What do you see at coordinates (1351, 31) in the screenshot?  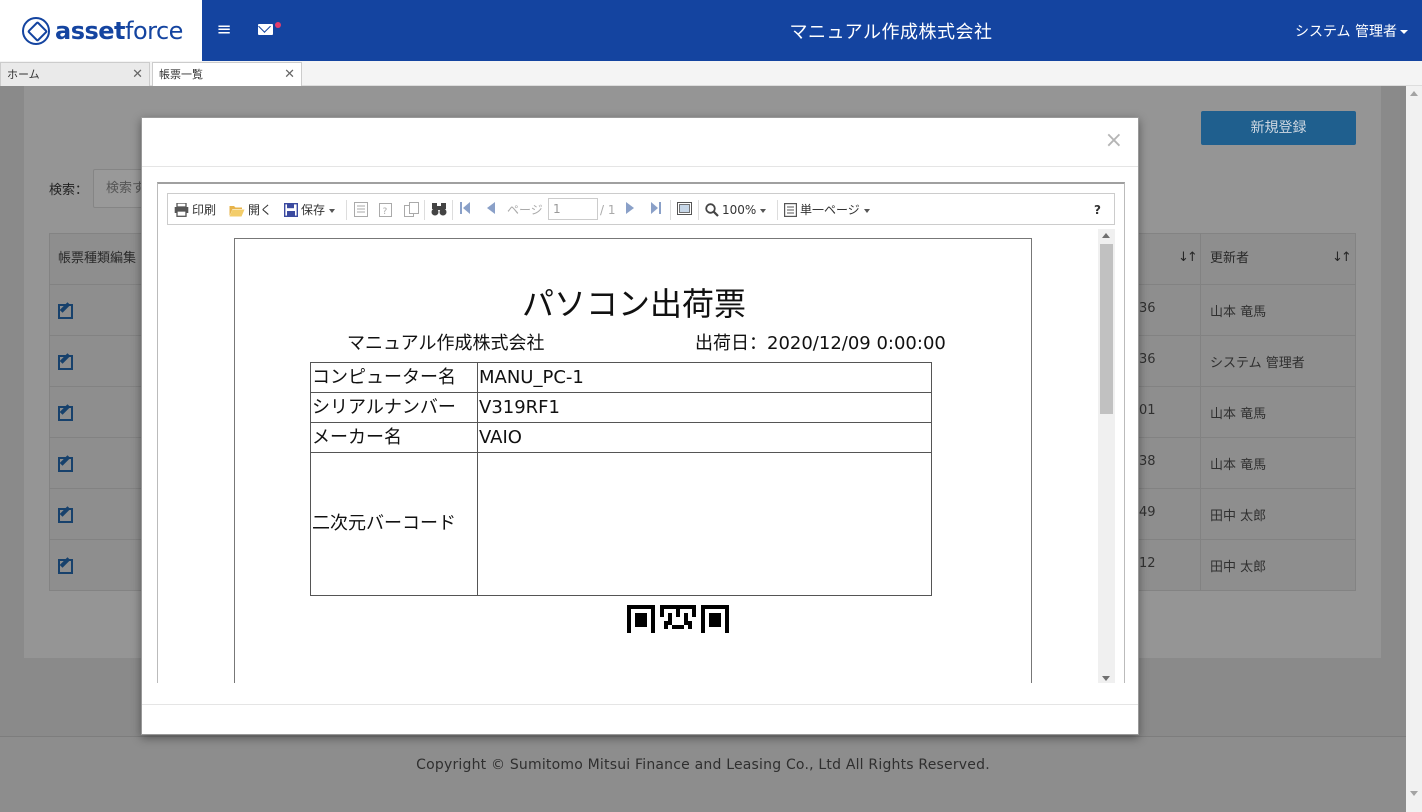 I see `user-menu: システム 管理者` at bounding box center [1351, 31].